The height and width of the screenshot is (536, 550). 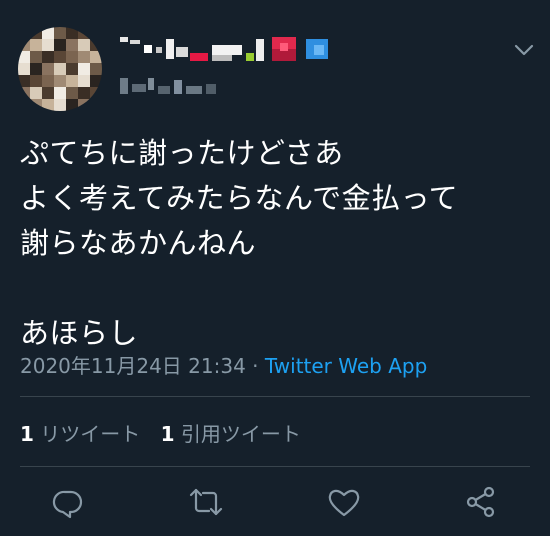 I want to click on quotes-stat: 1 引用ツイート, so click(x=231, y=434).